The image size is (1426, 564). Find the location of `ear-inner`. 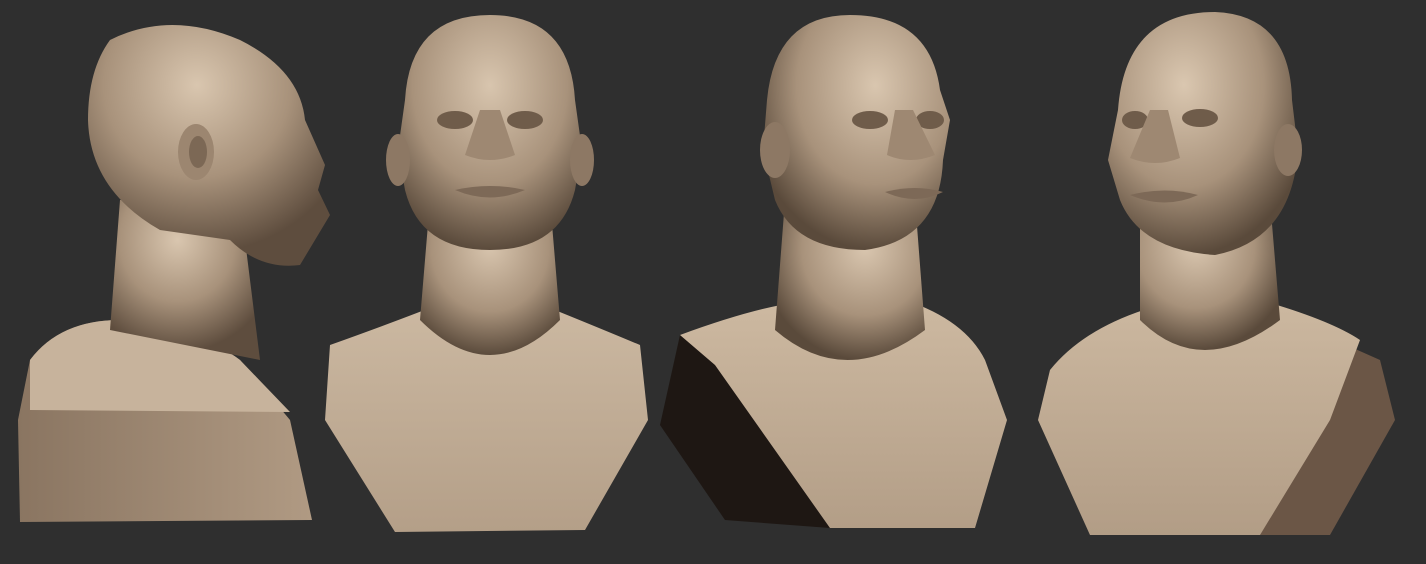

ear-inner is located at coordinates (198, 152).